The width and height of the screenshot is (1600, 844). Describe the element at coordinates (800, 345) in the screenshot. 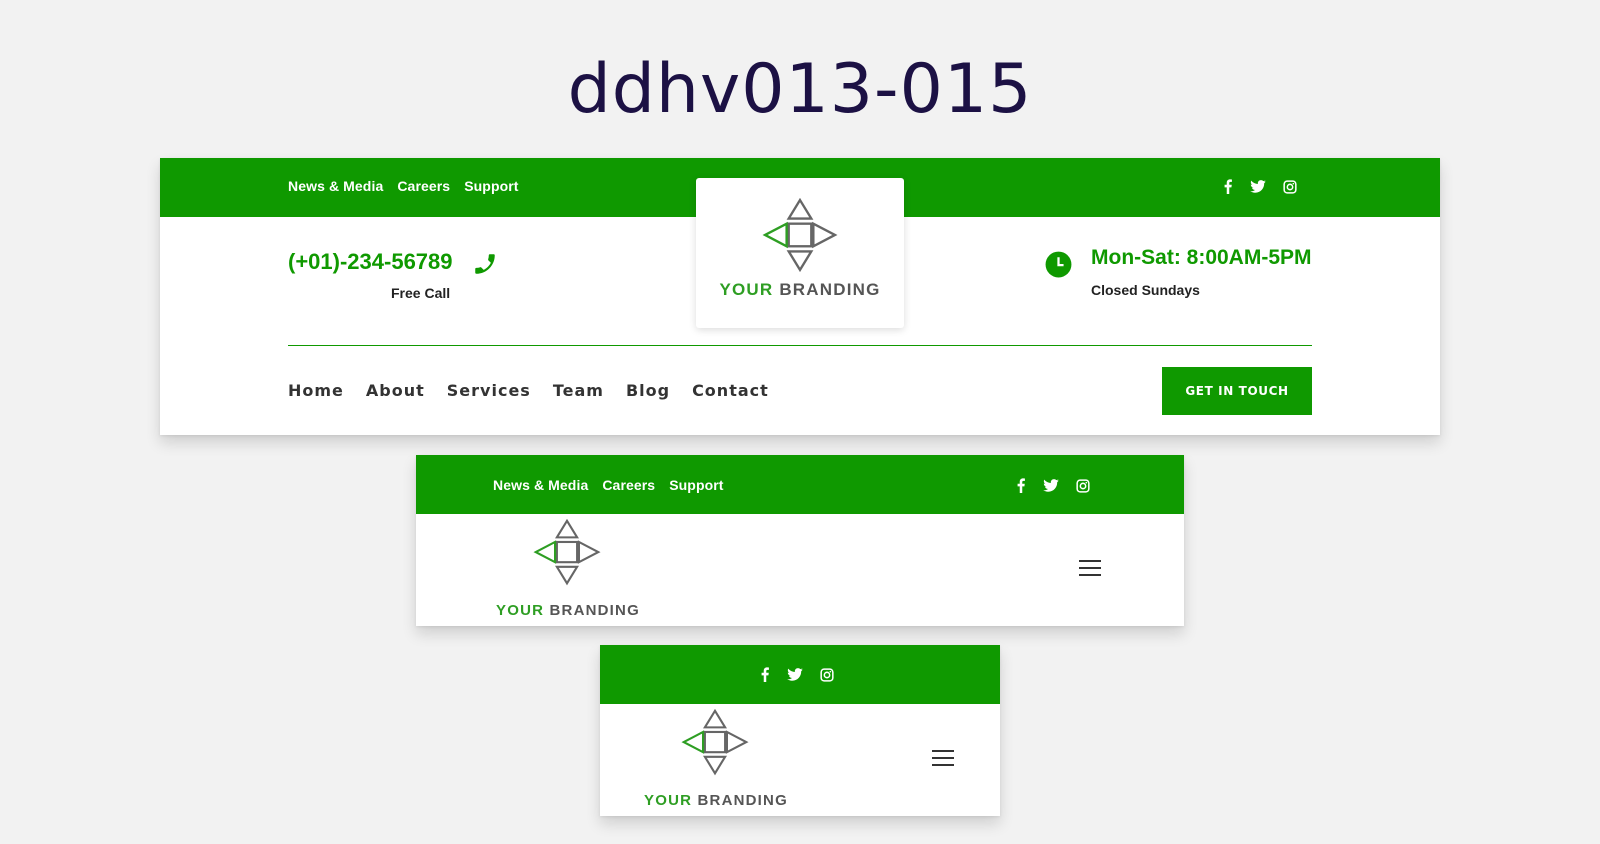

I see `divider` at that location.